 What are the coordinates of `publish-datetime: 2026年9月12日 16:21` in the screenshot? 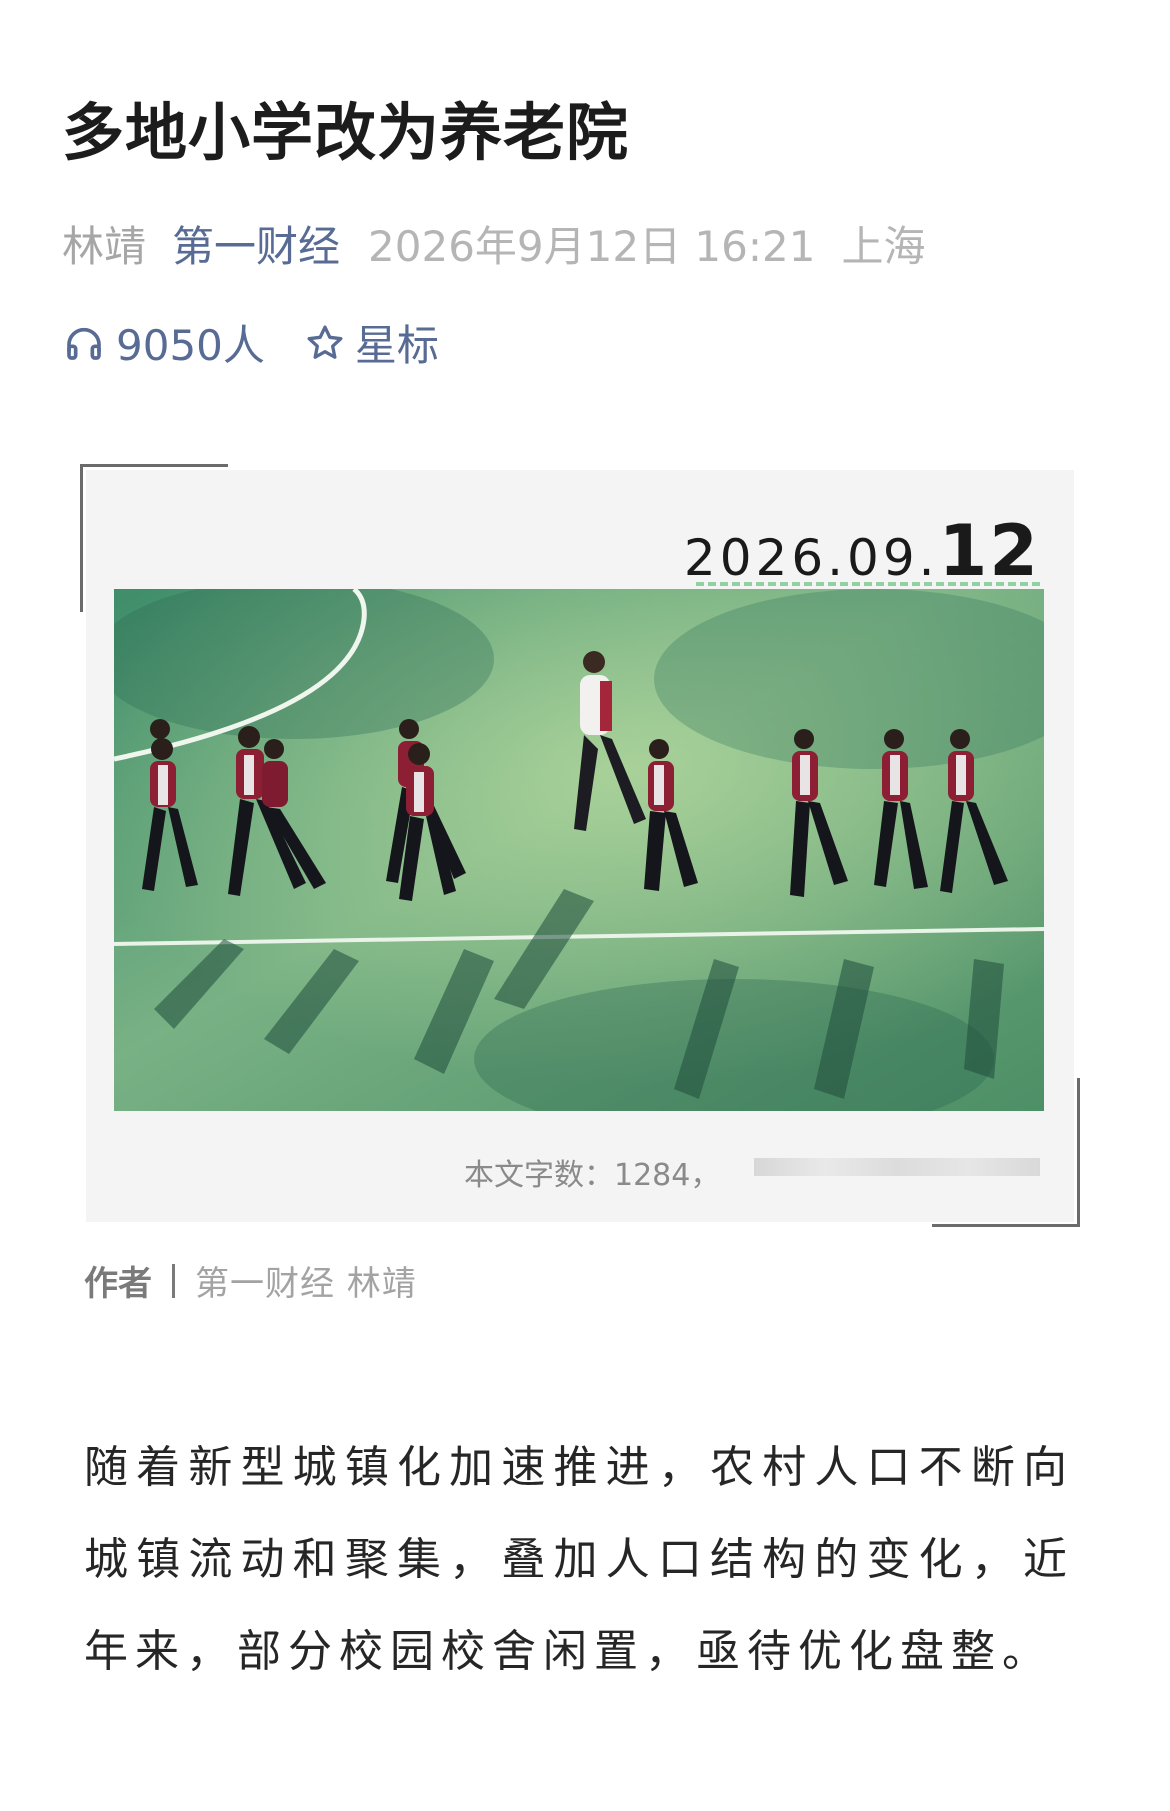 It's located at (592, 246).